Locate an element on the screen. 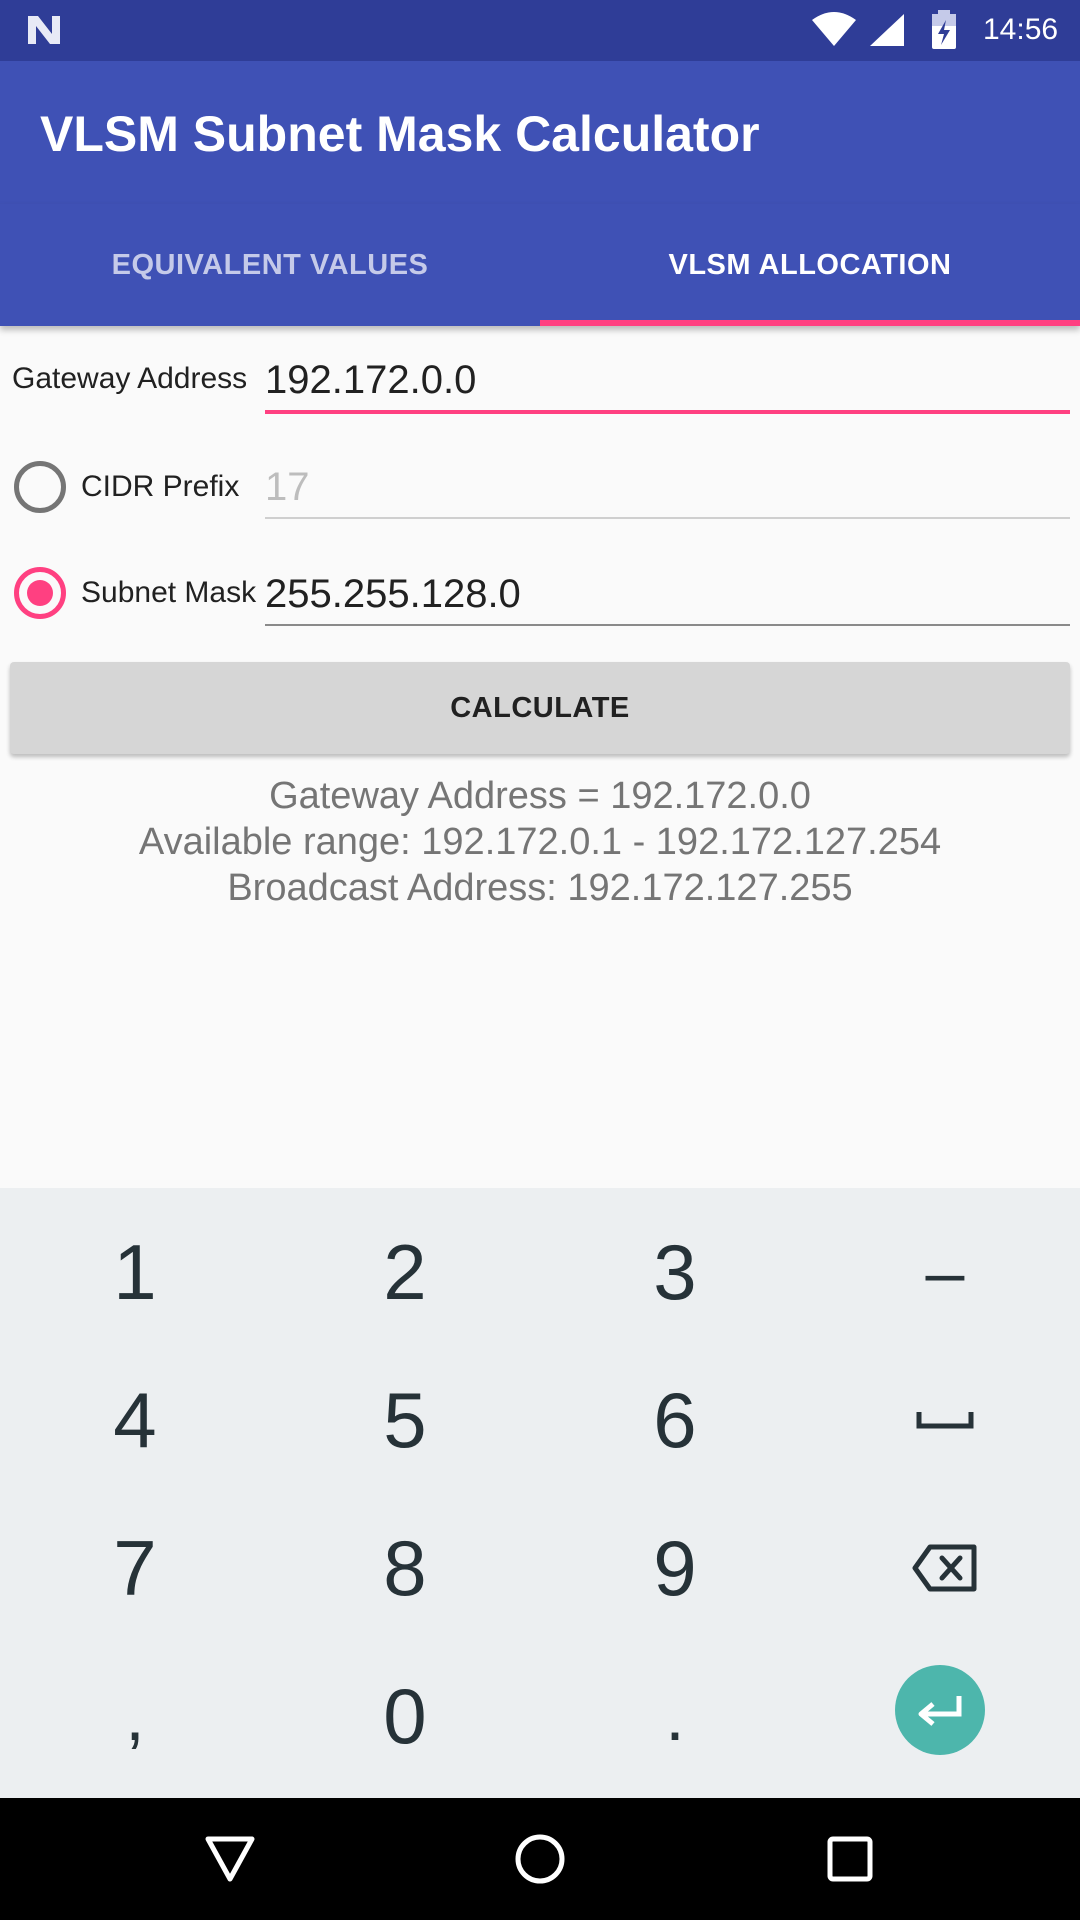 The image size is (1080, 1920). wifi-icon is located at coordinates (834, 29).